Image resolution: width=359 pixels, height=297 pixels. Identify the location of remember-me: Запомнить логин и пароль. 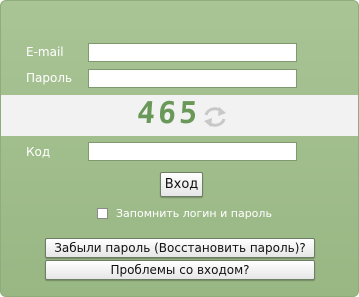
(184, 213).